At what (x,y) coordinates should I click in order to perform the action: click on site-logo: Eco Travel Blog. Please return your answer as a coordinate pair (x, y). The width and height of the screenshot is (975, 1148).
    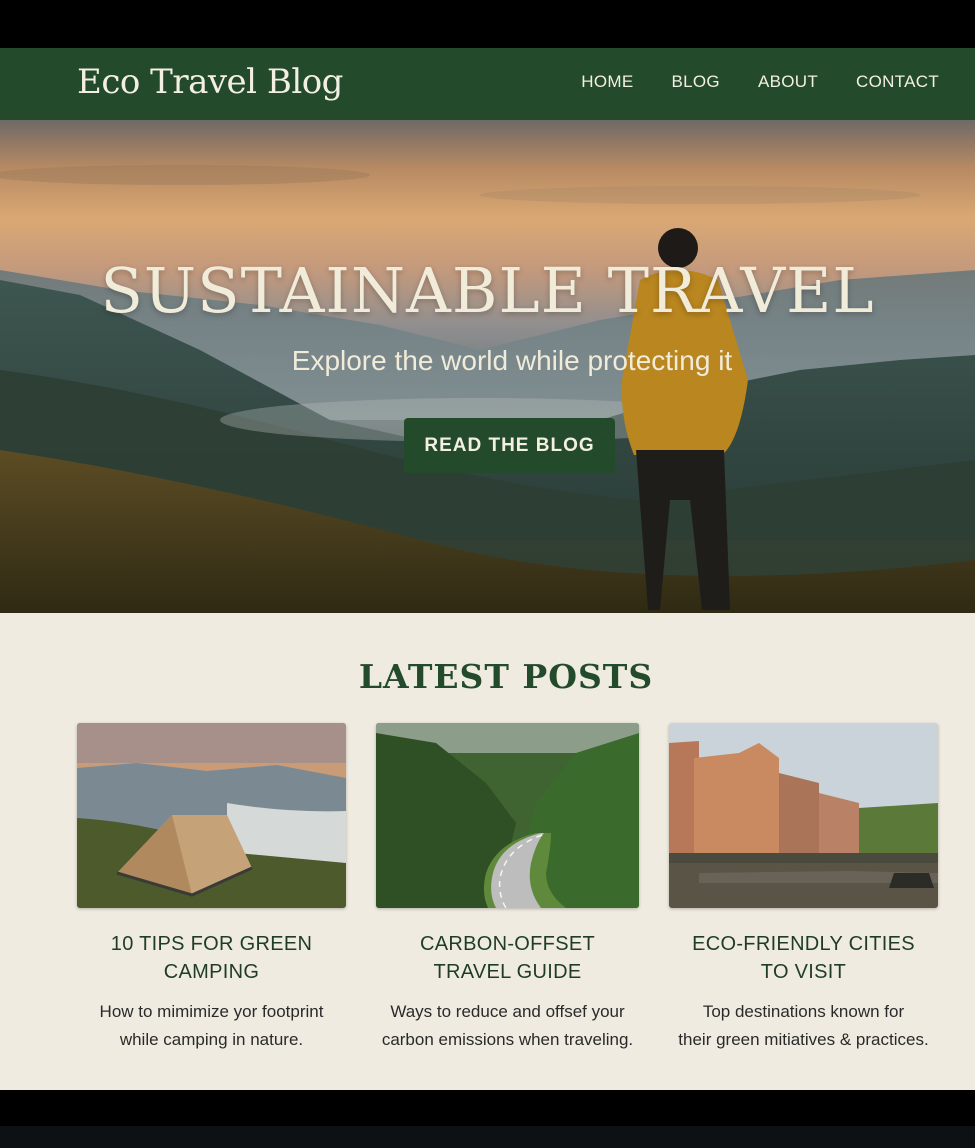
    Looking at the image, I should click on (210, 82).